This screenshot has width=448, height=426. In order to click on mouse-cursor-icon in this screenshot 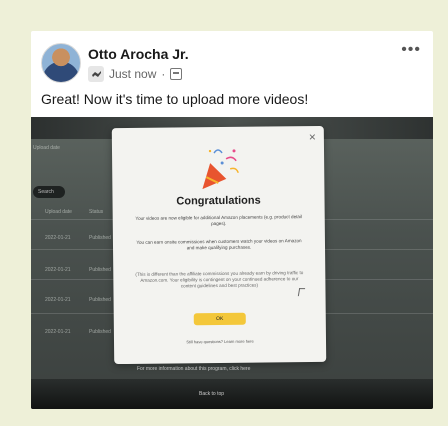, I will do `click(301, 292)`.